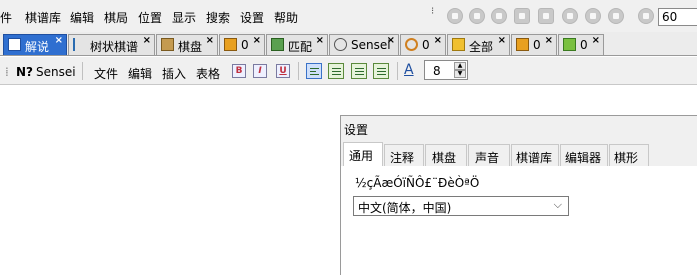  I want to click on chevron-down-icon: ⌵, so click(557, 204).